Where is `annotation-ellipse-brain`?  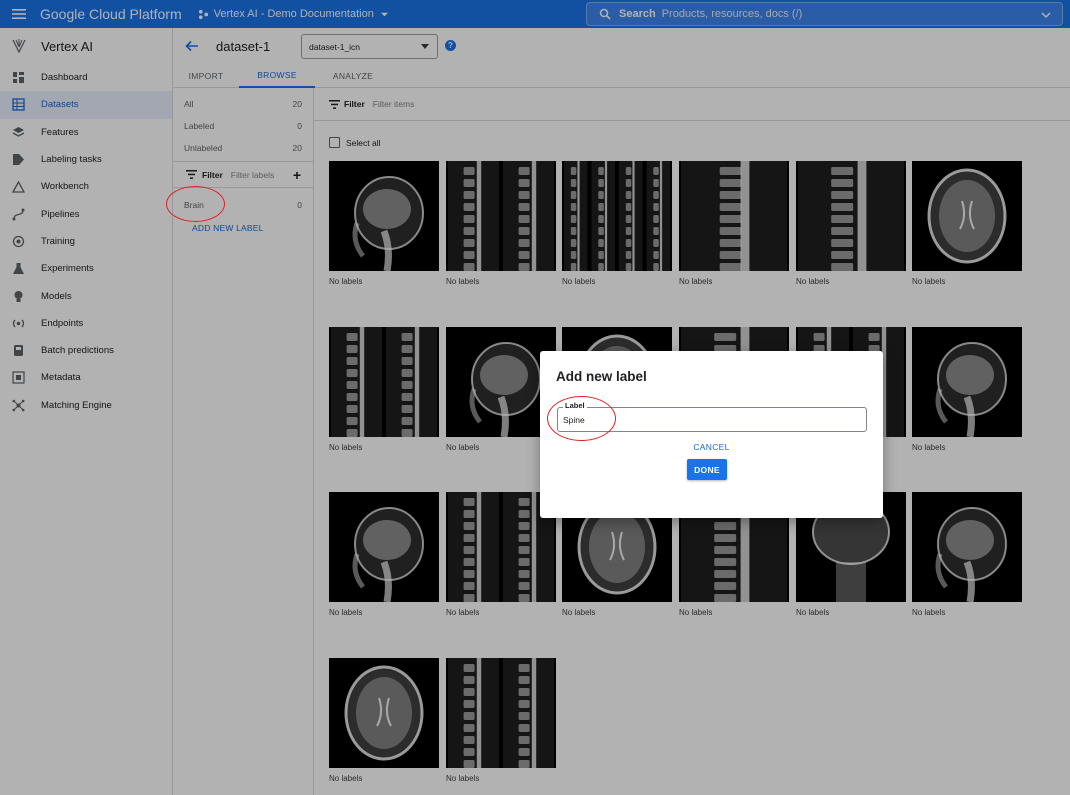
annotation-ellipse-brain is located at coordinates (195, 204).